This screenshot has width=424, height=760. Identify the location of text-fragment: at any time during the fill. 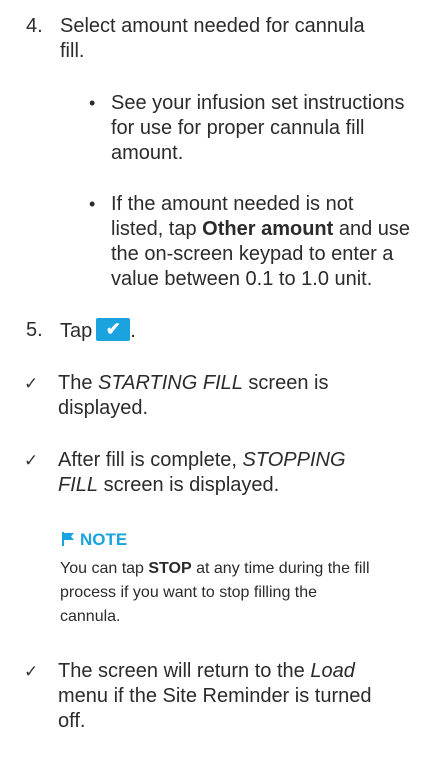
(280, 568).